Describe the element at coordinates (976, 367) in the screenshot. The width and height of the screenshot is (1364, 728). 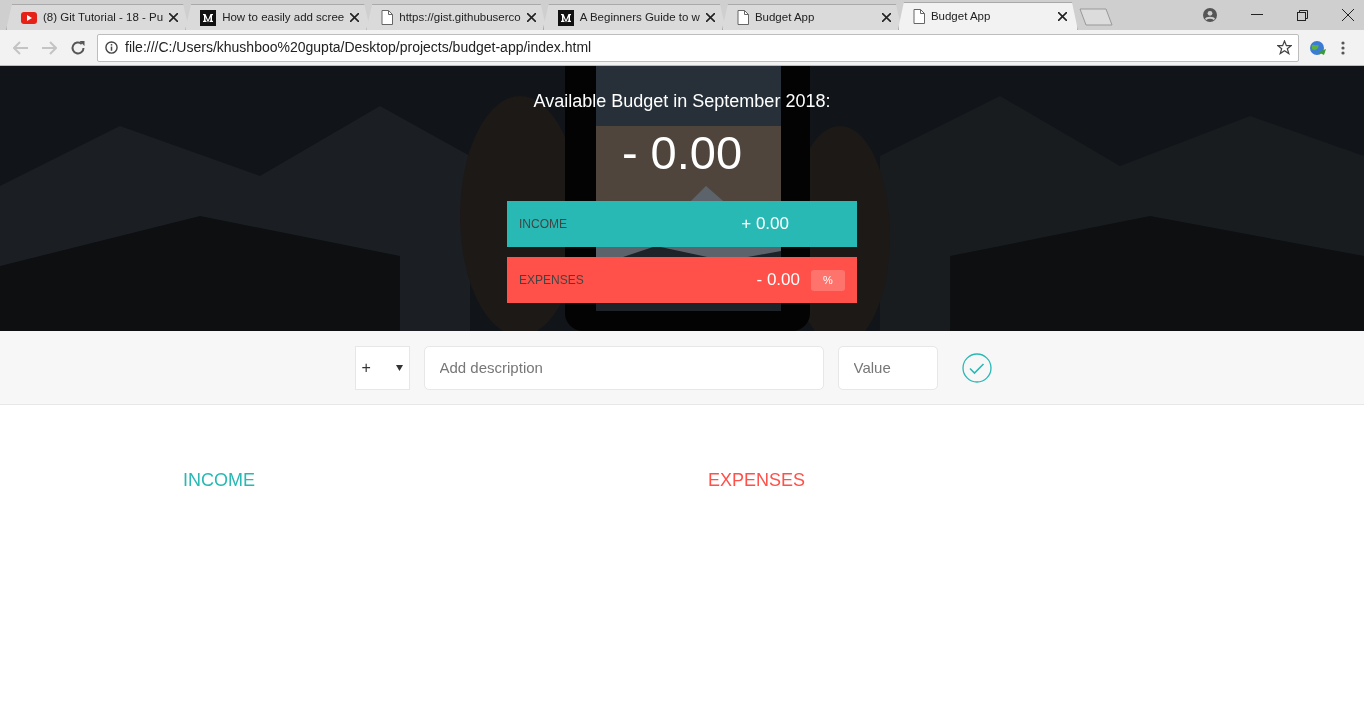
I see `add-check-button` at that location.